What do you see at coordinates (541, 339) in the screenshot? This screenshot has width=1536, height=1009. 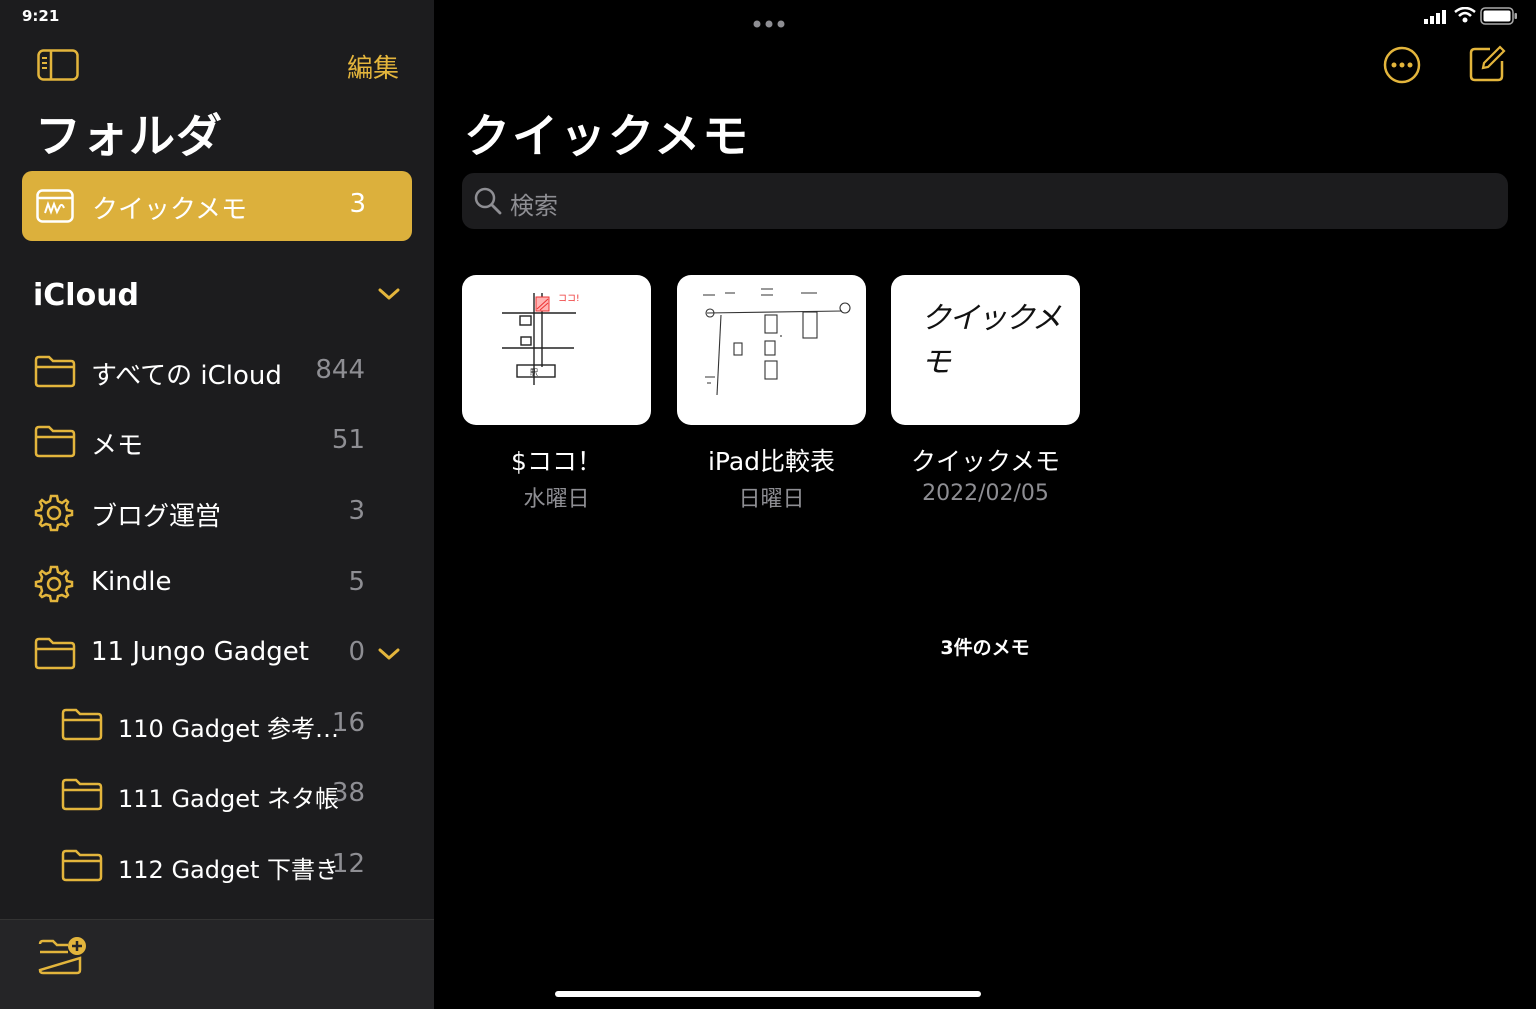 I see `sketch-map: ココ! 駅` at bounding box center [541, 339].